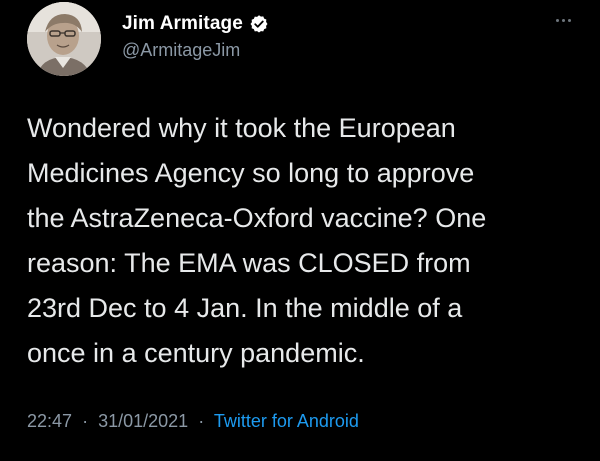 This screenshot has height=461, width=600. I want to click on avatar-image, so click(64, 39).